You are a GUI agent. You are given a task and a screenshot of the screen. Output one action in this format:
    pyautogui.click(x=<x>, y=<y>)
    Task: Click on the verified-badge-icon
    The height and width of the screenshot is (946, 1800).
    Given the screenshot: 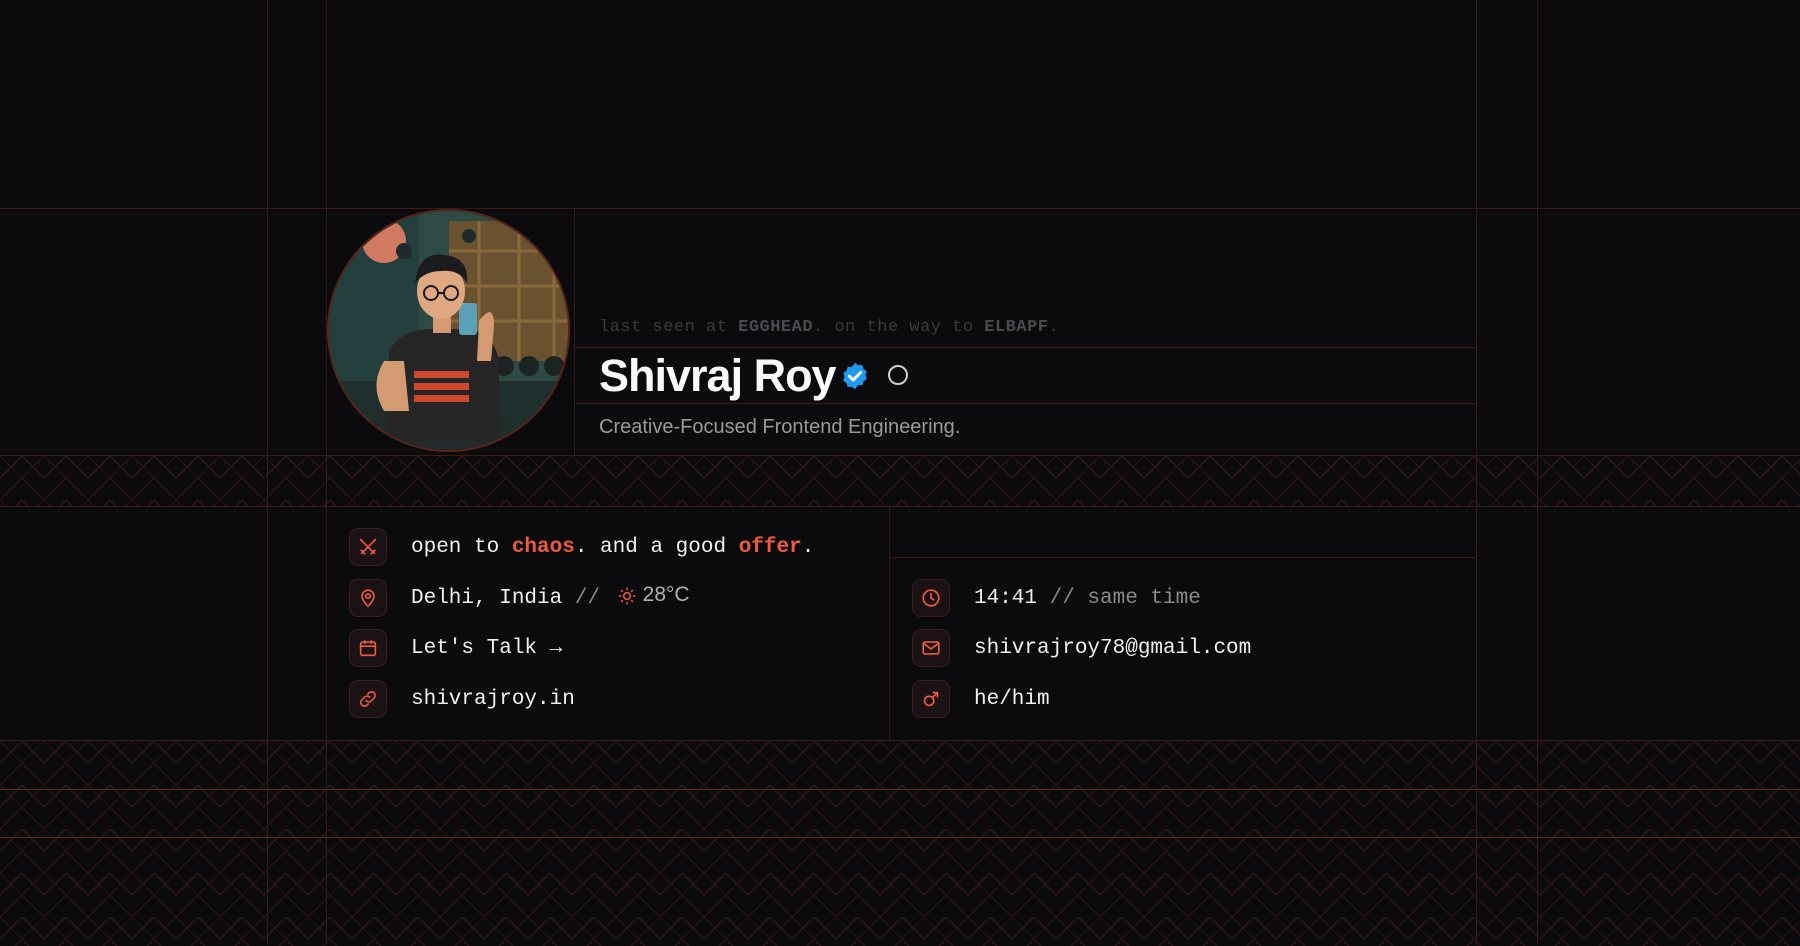 What is the action you would take?
    pyautogui.click(x=855, y=376)
    